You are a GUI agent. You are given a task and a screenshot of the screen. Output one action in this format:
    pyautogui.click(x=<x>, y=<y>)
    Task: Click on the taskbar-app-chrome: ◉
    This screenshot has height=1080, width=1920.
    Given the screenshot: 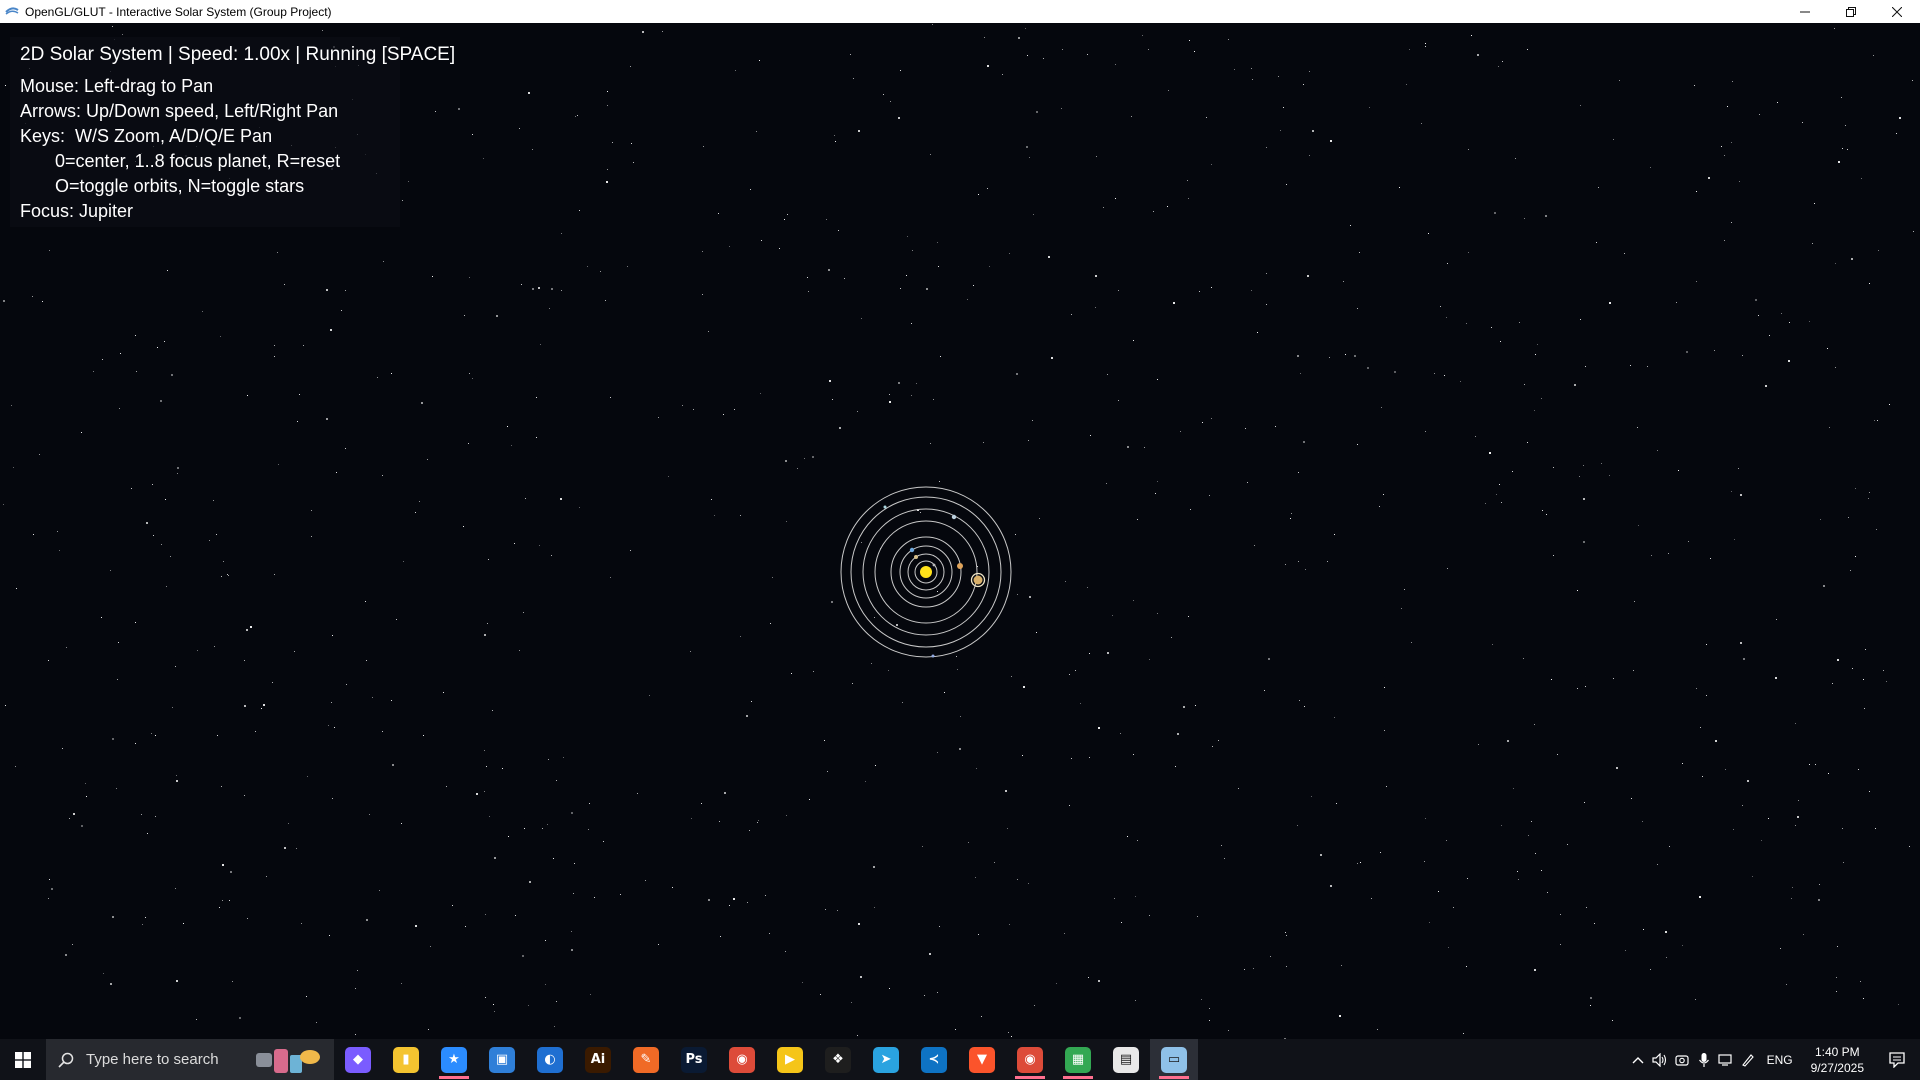 What is the action you would take?
    pyautogui.click(x=742, y=1059)
    